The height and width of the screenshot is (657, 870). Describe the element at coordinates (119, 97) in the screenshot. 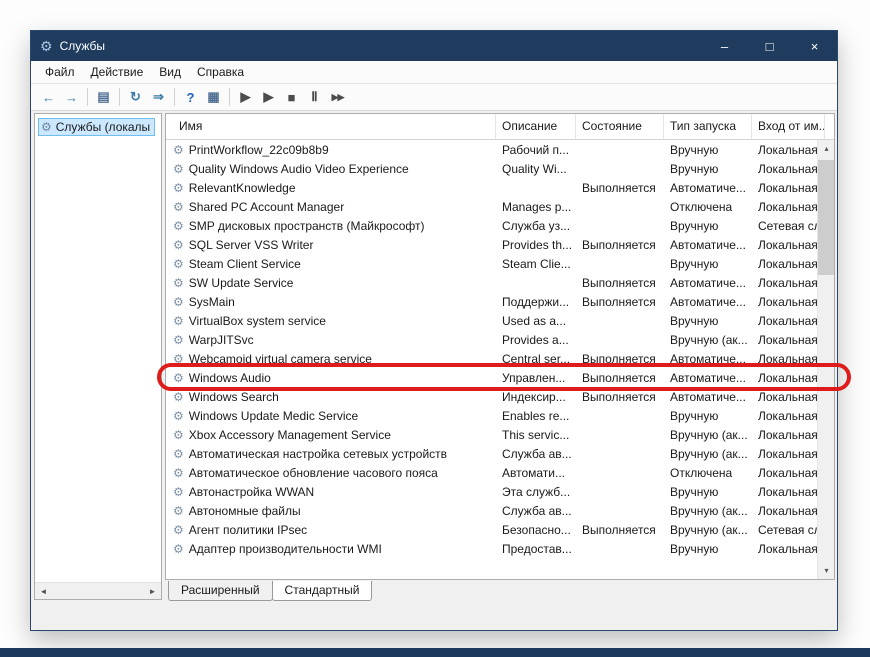

I see `toolbar-separator` at that location.